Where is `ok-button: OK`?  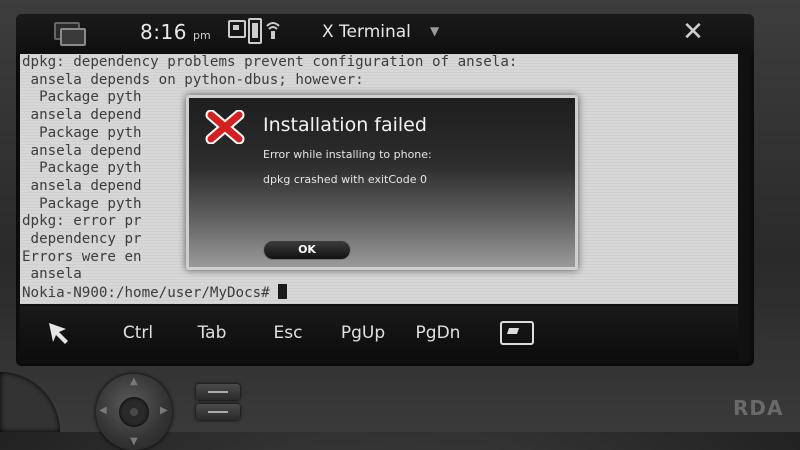 ok-button: OK is located at coordinates (307, 250).